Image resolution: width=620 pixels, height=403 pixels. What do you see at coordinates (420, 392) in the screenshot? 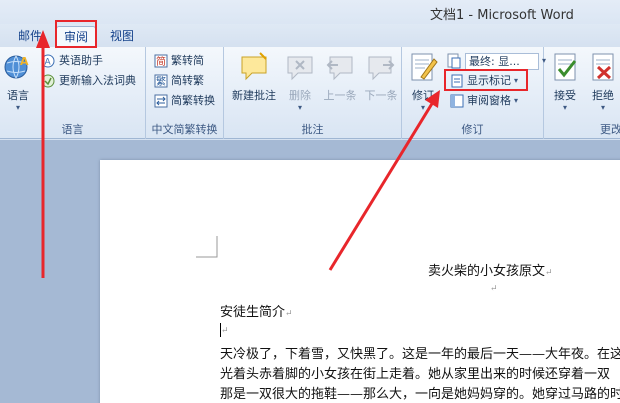
I see `paragraph-line: 那是一双很大的拖鞋——那么大，一向是她妈妈穿的。她穿过马路的时` at bounding box center [420, 392].